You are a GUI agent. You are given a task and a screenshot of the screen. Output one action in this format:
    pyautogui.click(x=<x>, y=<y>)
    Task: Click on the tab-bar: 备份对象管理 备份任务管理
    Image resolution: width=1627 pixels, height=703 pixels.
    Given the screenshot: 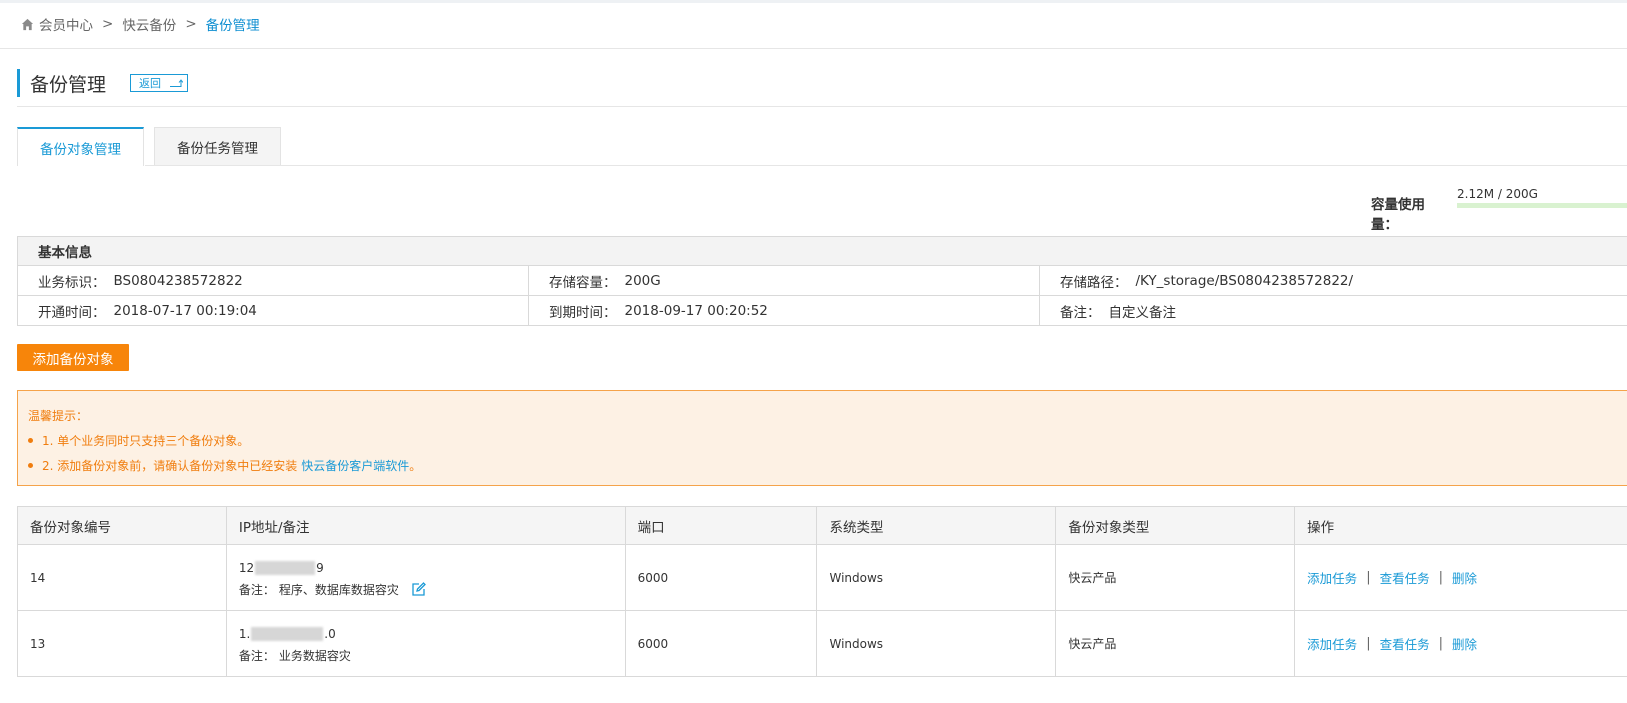 What is the action you would take?
    pyautogui.click(x=149, y=146)
    